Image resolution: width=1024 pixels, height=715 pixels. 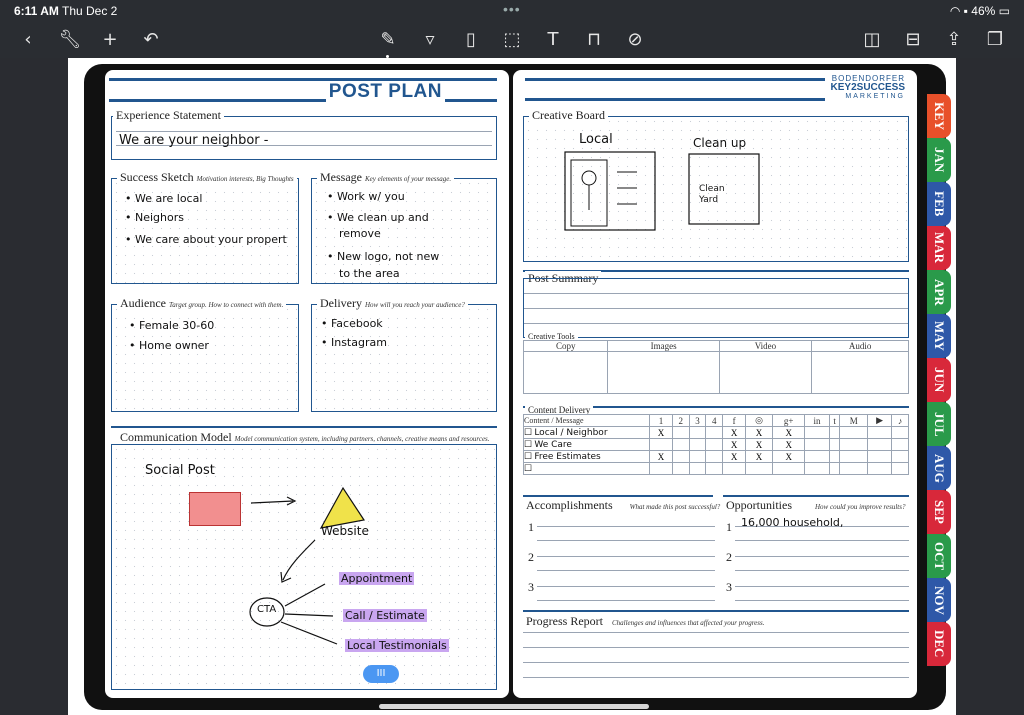 What do you see at coordinates (939, 160) in the screenshot?
I see `tab-jan: JAN` at bounding box center [939, 160].